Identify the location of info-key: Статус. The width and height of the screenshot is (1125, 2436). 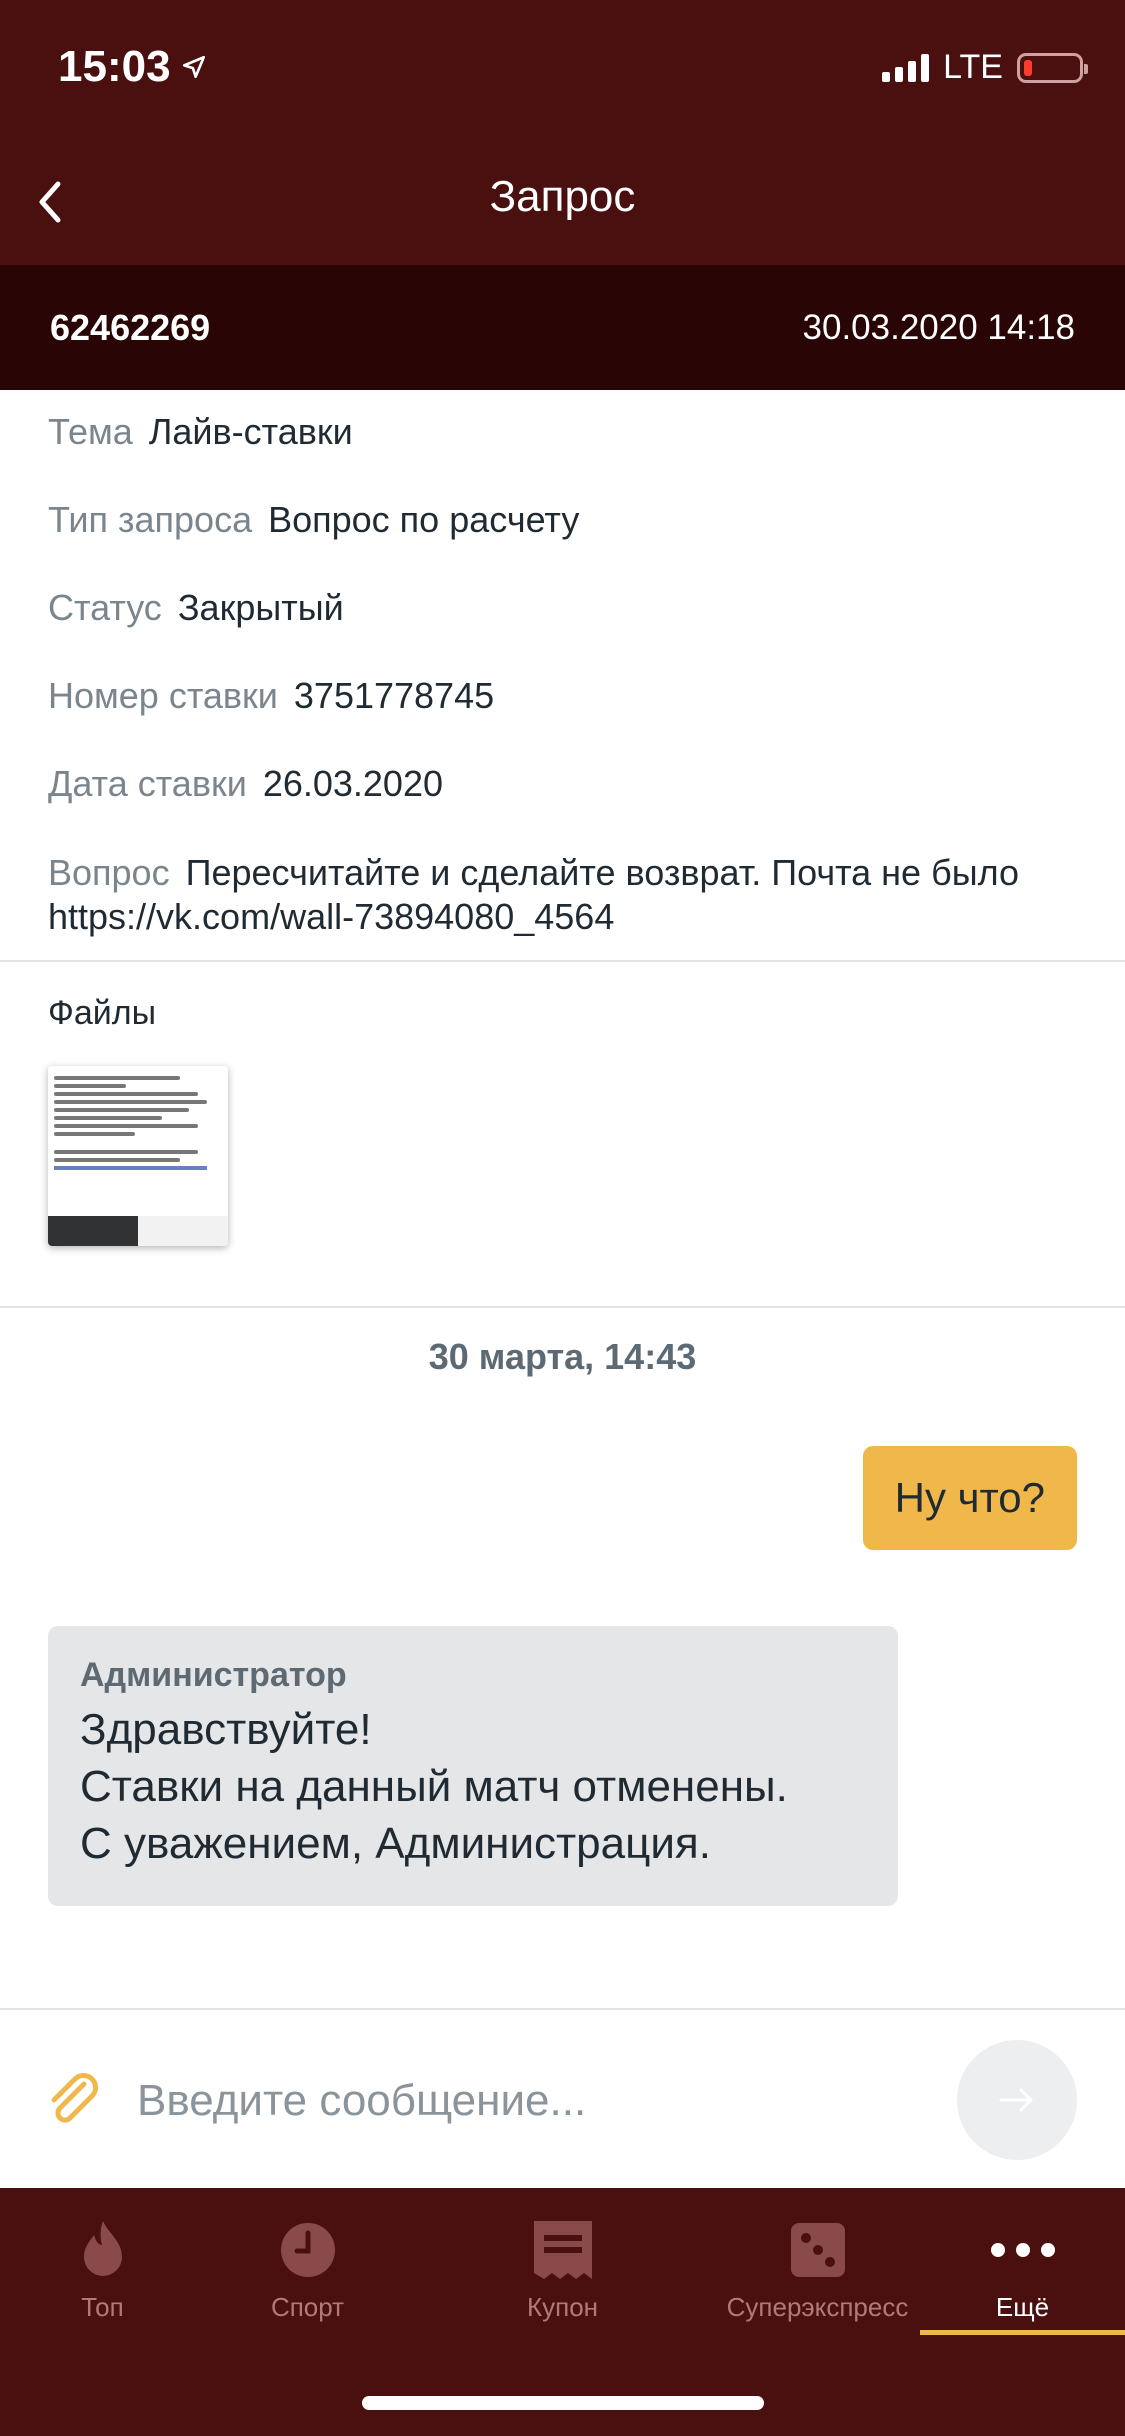
(105, 607).